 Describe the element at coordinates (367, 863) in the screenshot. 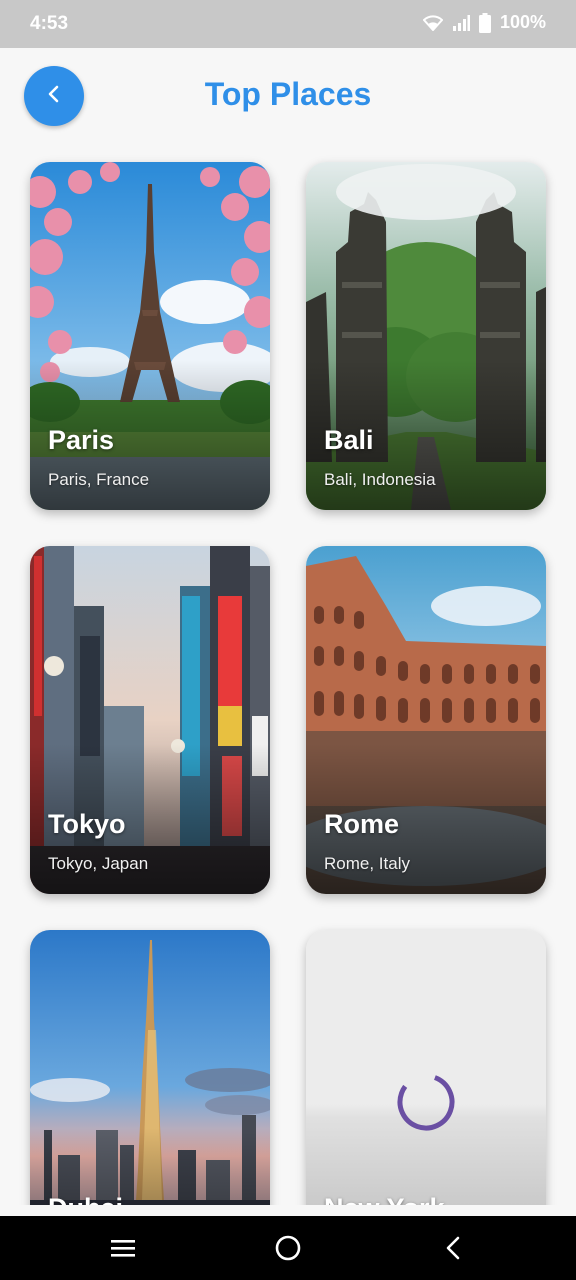

I see `place-location: Rome, Italy` at that location.